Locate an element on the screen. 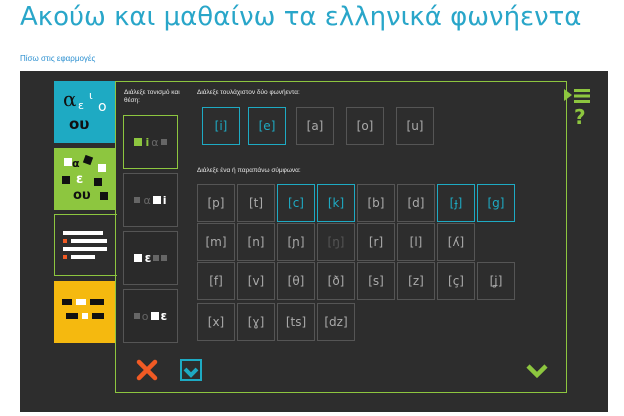 The width and height of the screenshot is (624, 416). consonant-button: [z] is located at coordinates (416, 281).